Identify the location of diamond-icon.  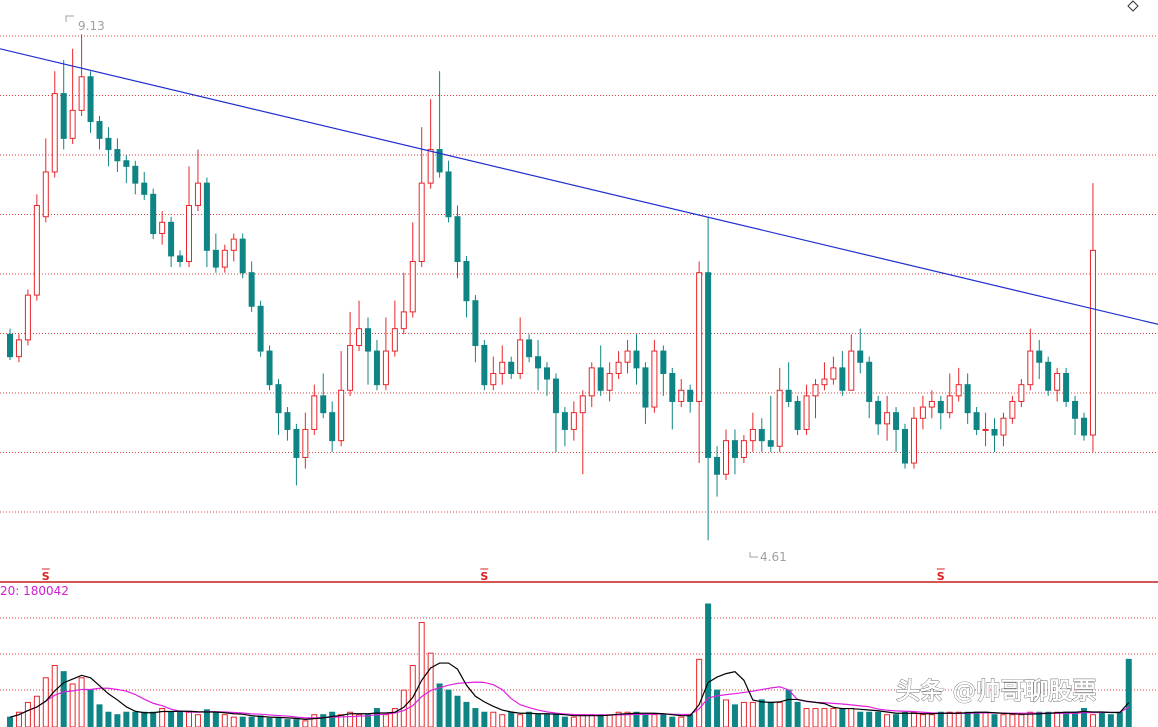
(1133, 6).